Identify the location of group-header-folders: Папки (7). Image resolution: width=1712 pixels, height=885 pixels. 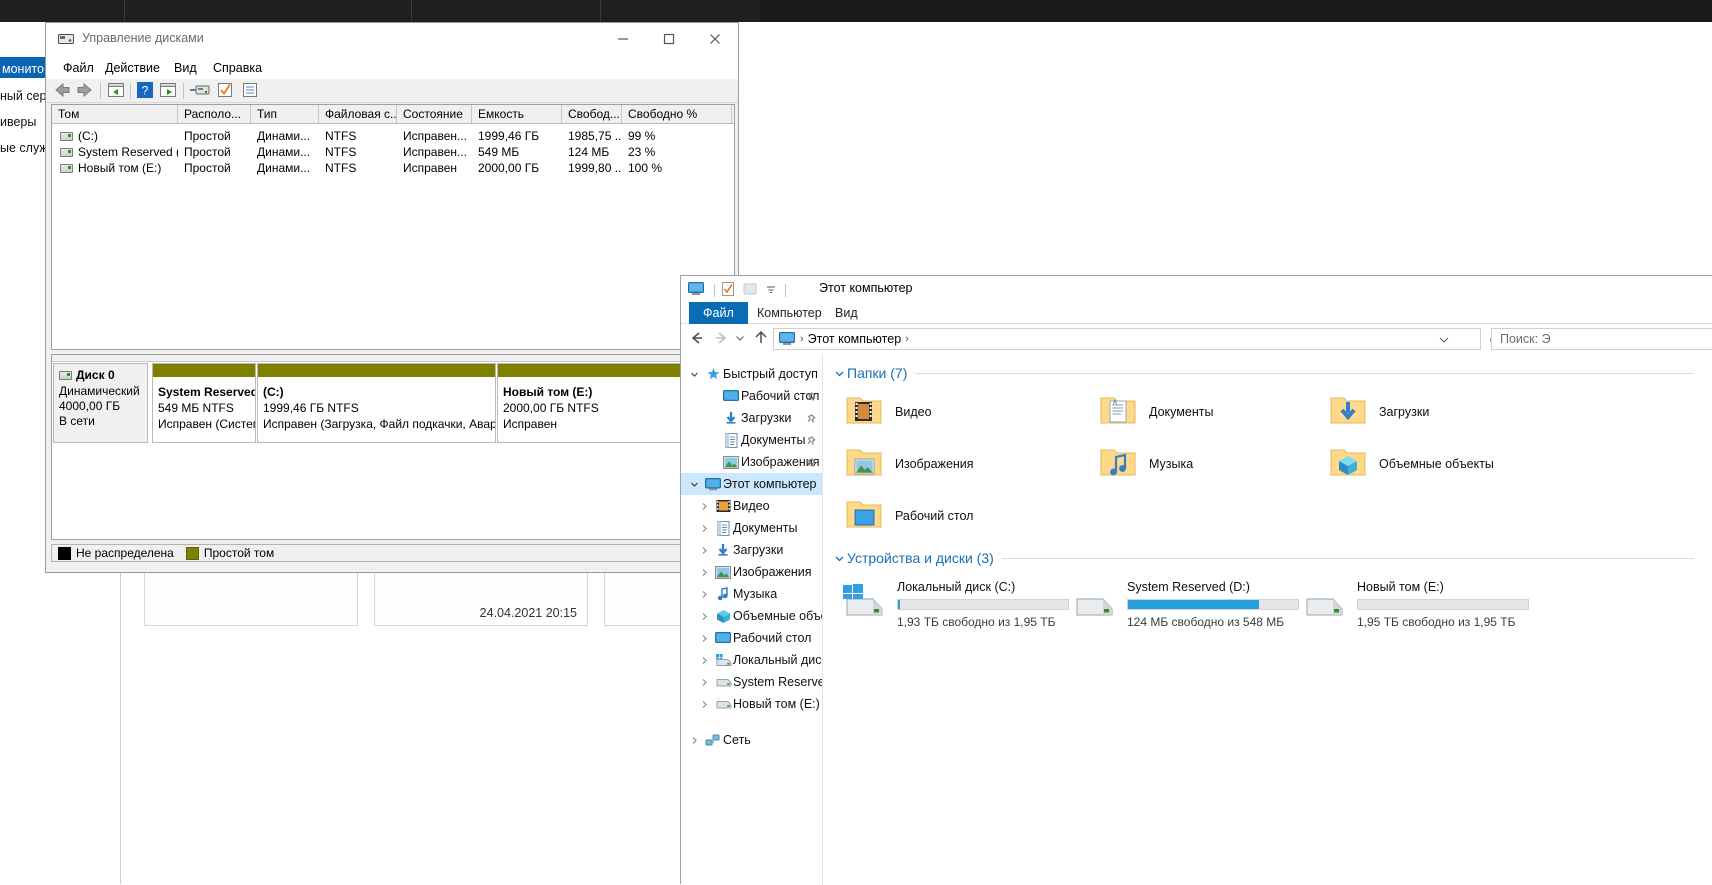
(1271, 373).